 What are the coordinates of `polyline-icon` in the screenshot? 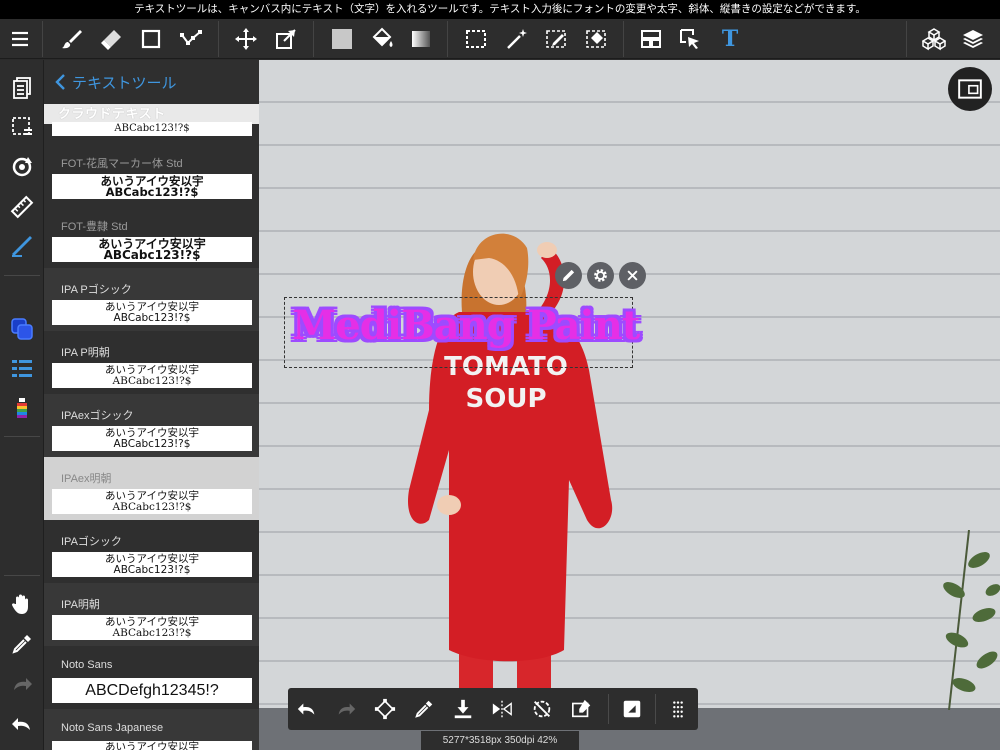 It's located at (191, 39).